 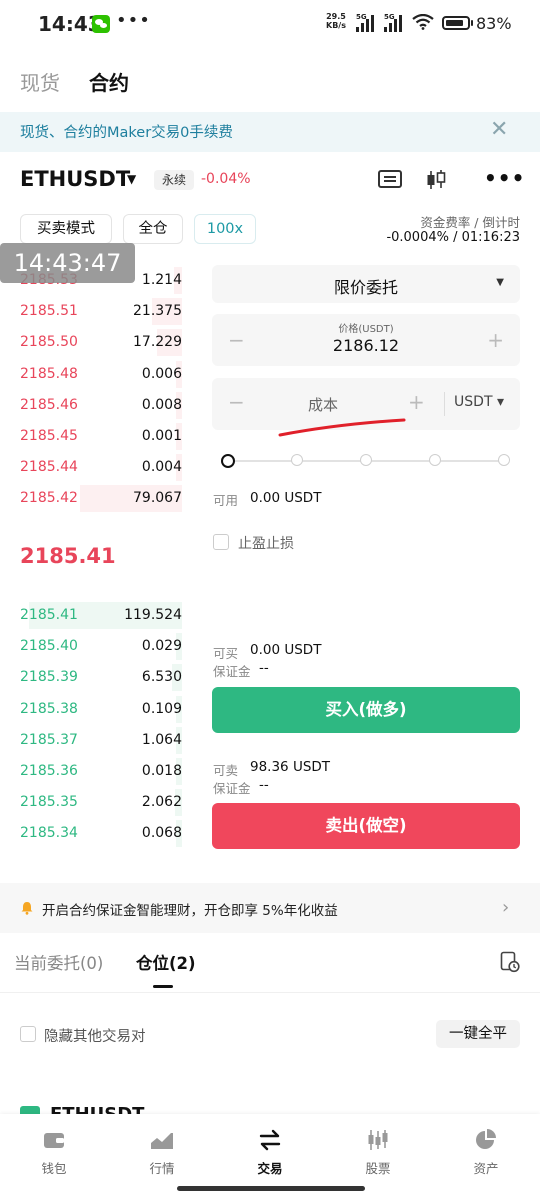 What do you see at coordinates (270, 1140) in the screenshot?
I see `trade-arrows-icon` at bounding box center [270, 1140].